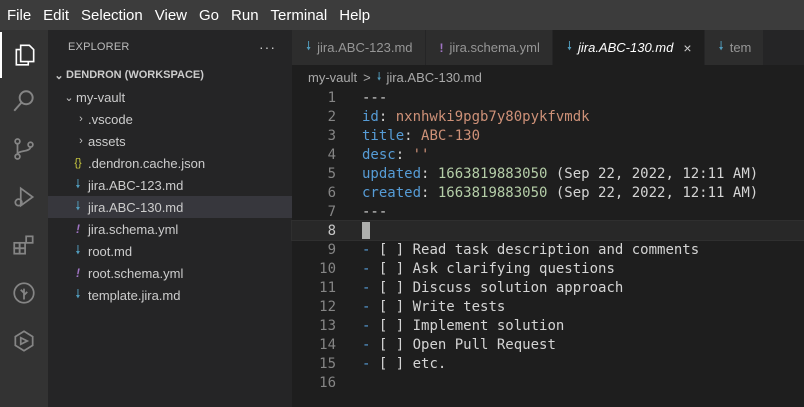 The width and height of the screenshot is (804, 407). I want to click on close-icon: ×, so click(687, 48).